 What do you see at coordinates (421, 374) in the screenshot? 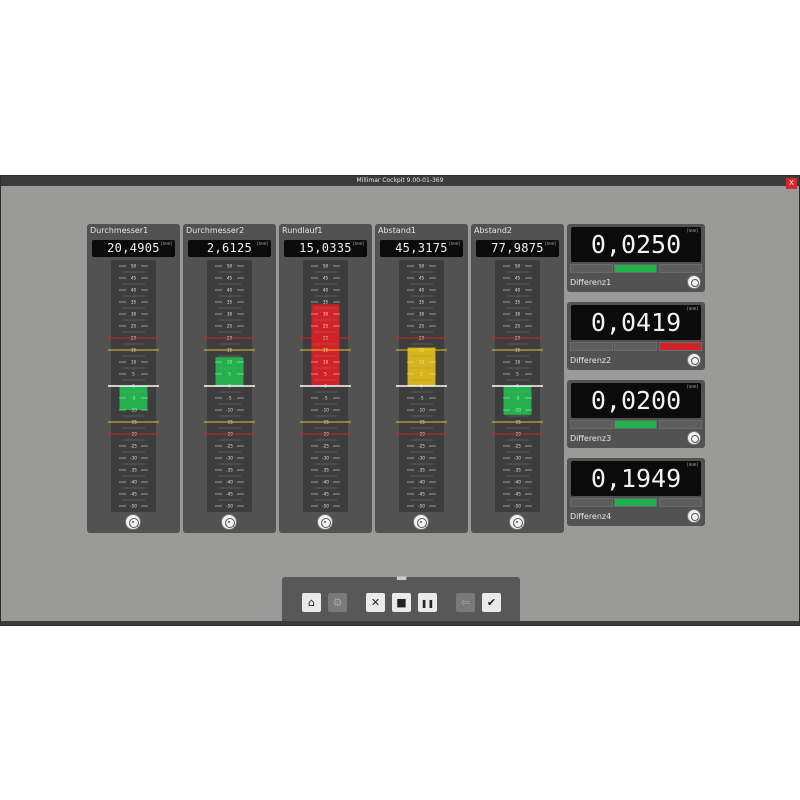
I see `scale-tick-label: 5` at bounding box center [421, 374].